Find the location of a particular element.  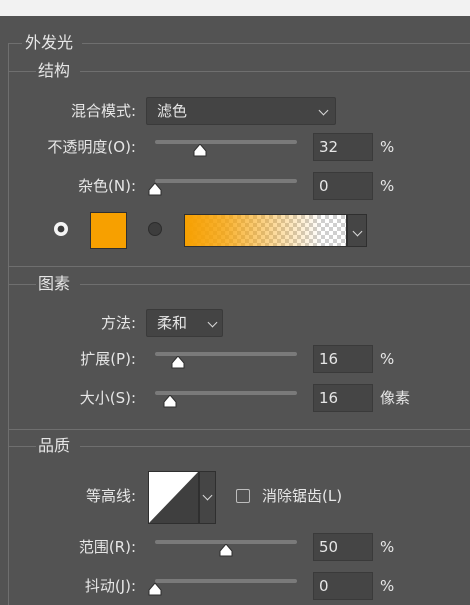

noise-unit: % is located at coordinates (387, 186).